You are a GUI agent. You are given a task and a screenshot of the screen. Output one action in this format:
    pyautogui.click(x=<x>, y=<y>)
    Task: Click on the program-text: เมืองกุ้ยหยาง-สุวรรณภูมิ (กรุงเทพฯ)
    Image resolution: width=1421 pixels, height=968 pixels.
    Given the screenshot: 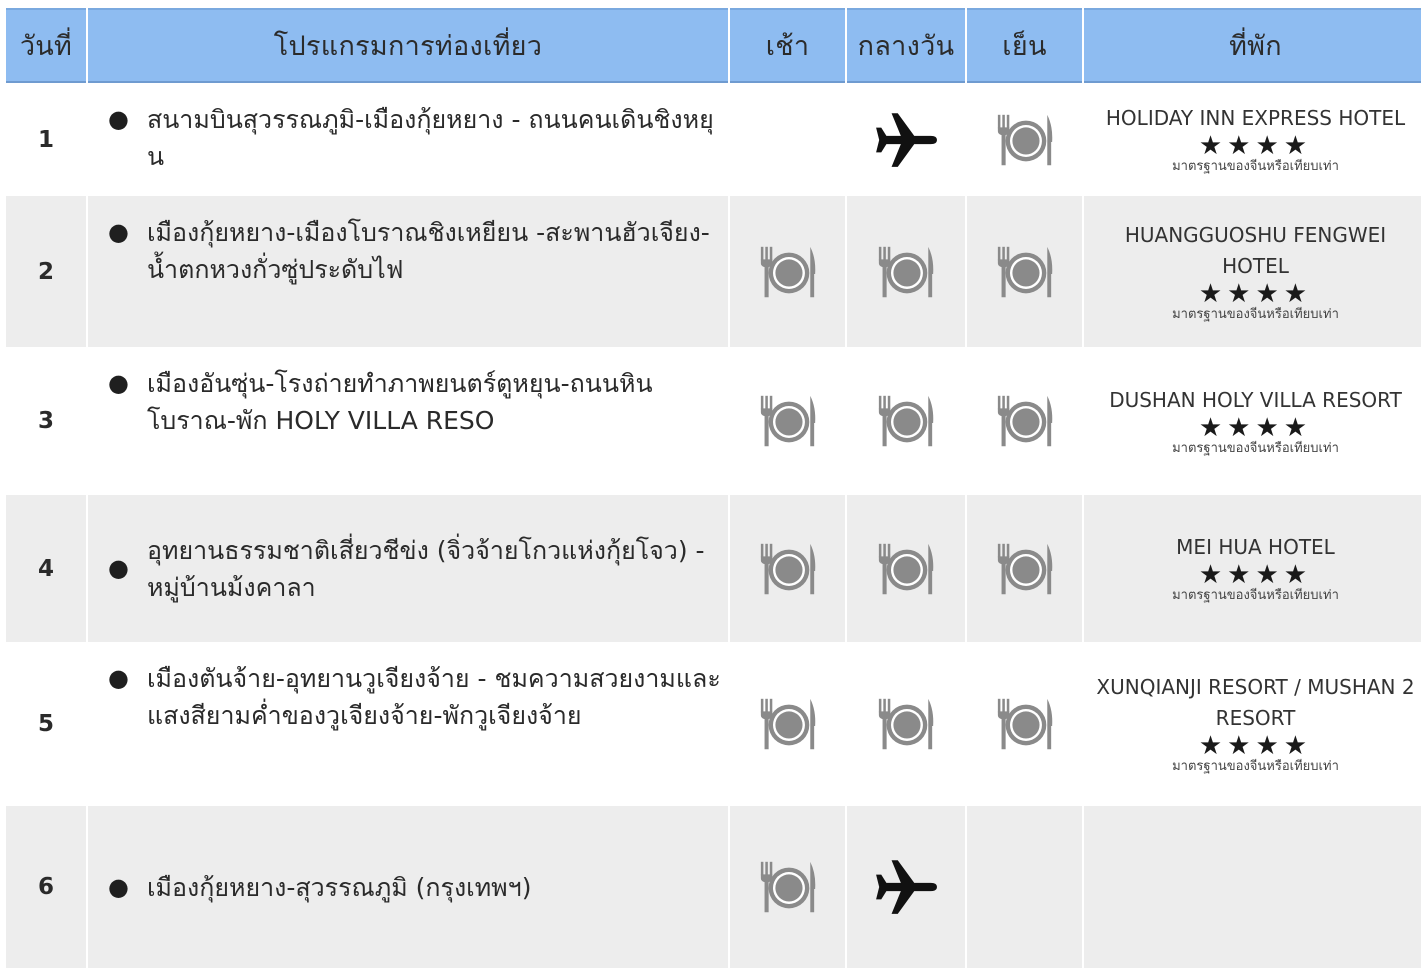 What is the action you would take?
    pyautogui.click(x=339, y=887)
    